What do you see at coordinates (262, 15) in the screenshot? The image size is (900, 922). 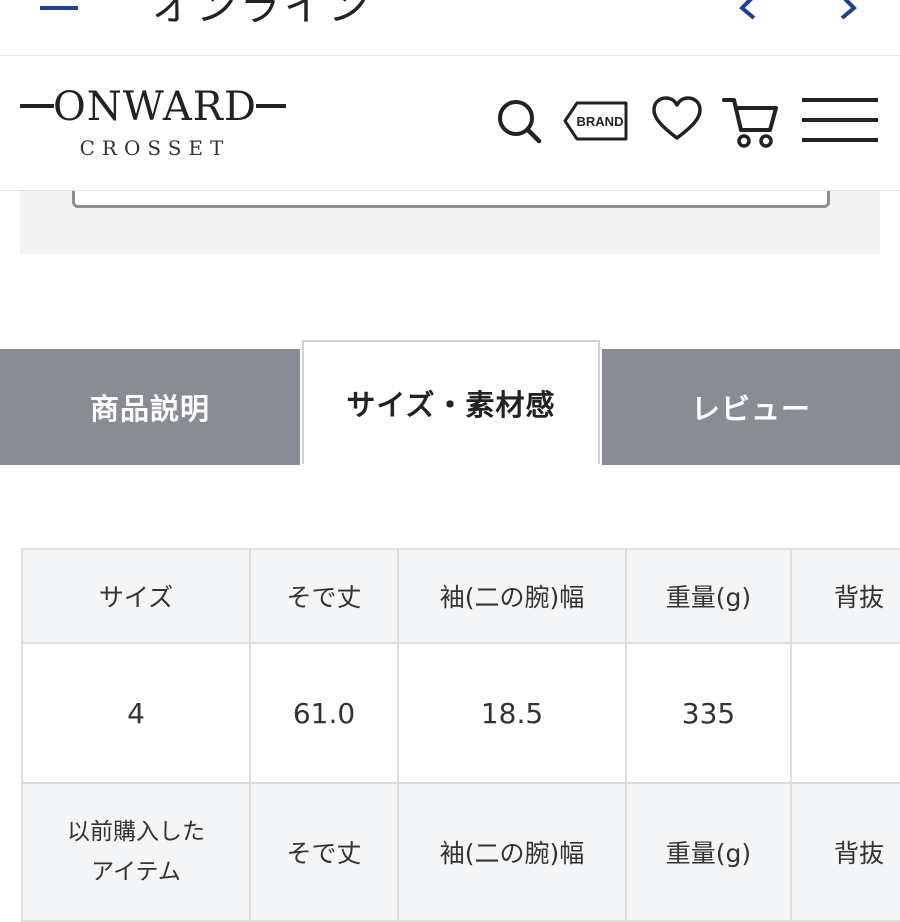 I see `app-bar-title: オンライン` at bounding box center [262, 15].